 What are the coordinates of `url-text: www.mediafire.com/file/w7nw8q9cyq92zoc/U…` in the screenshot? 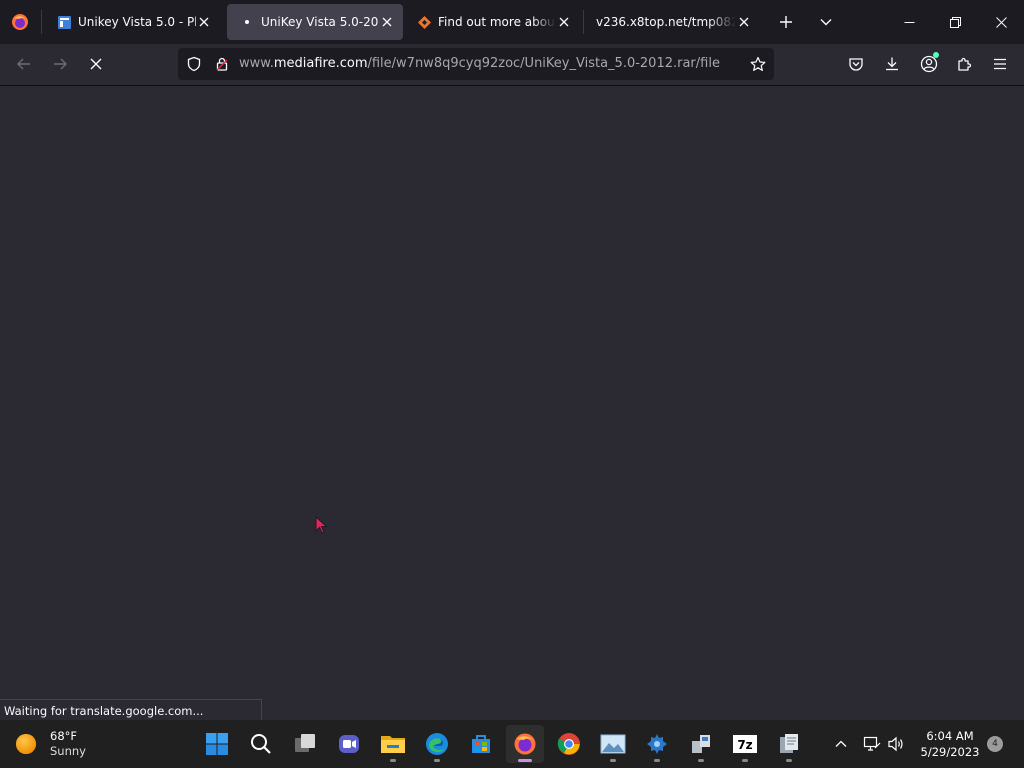 It's located at (479, 63).